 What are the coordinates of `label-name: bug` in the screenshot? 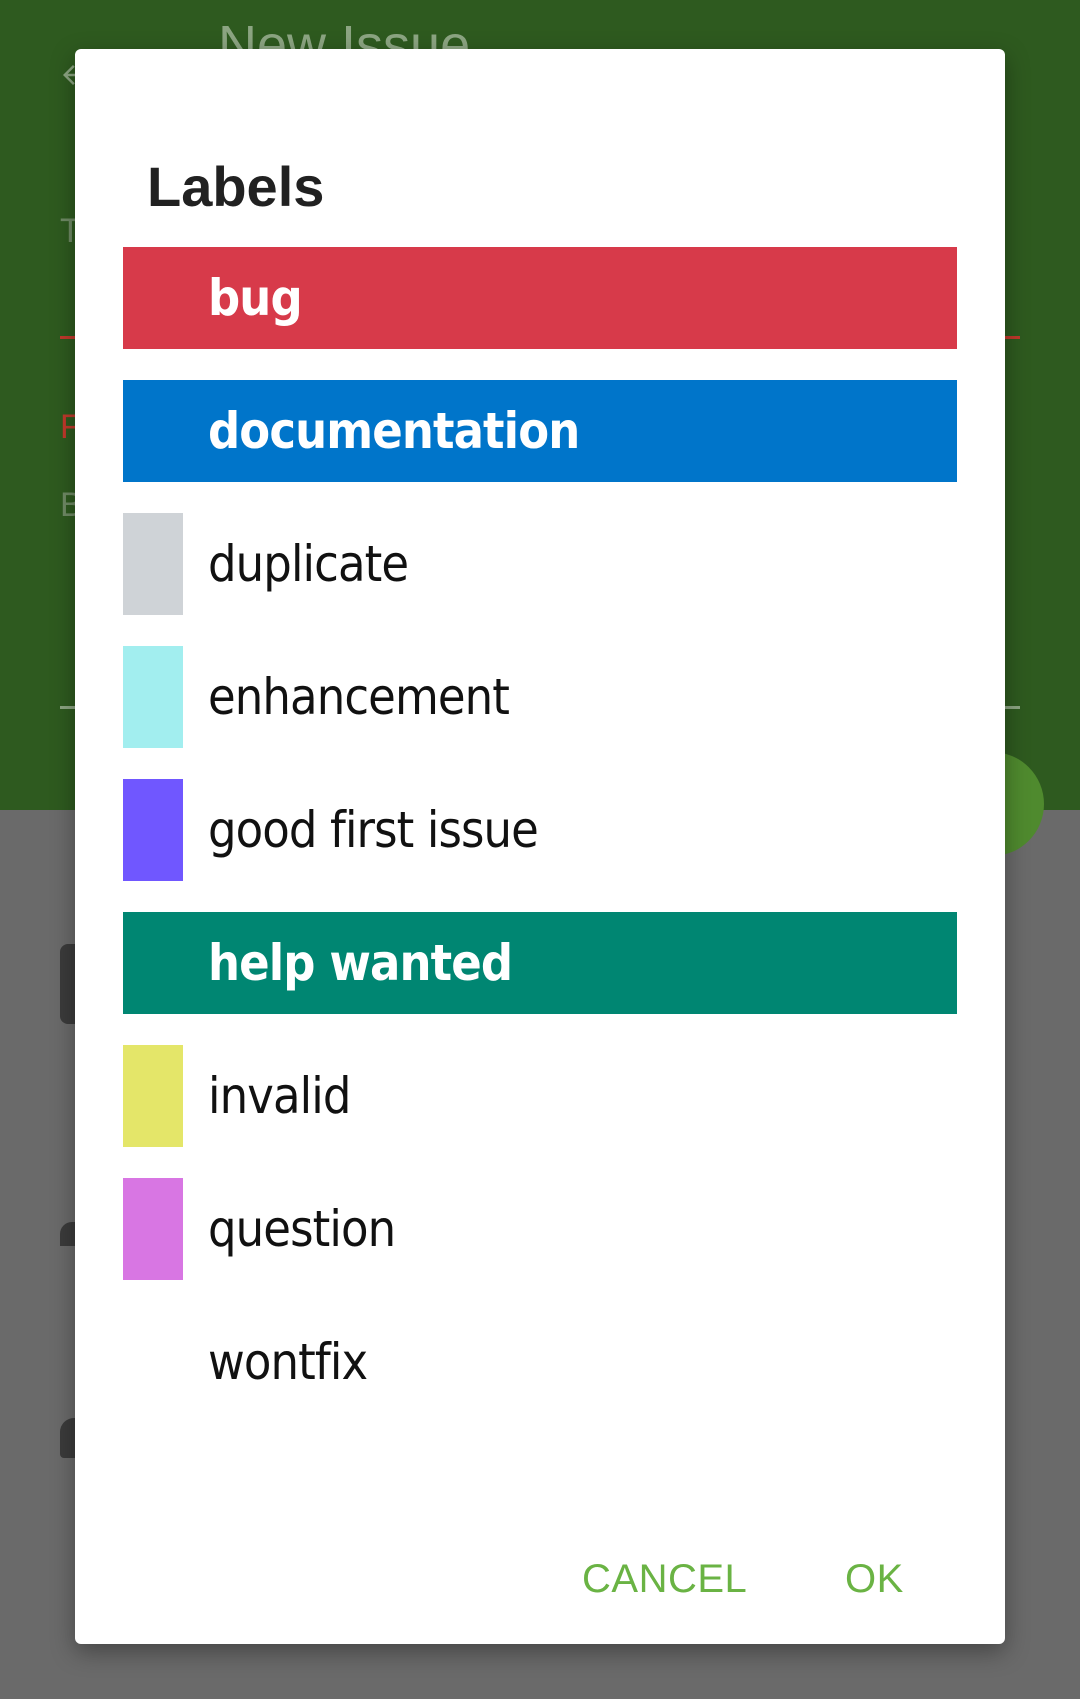 It's located at (255, 298).